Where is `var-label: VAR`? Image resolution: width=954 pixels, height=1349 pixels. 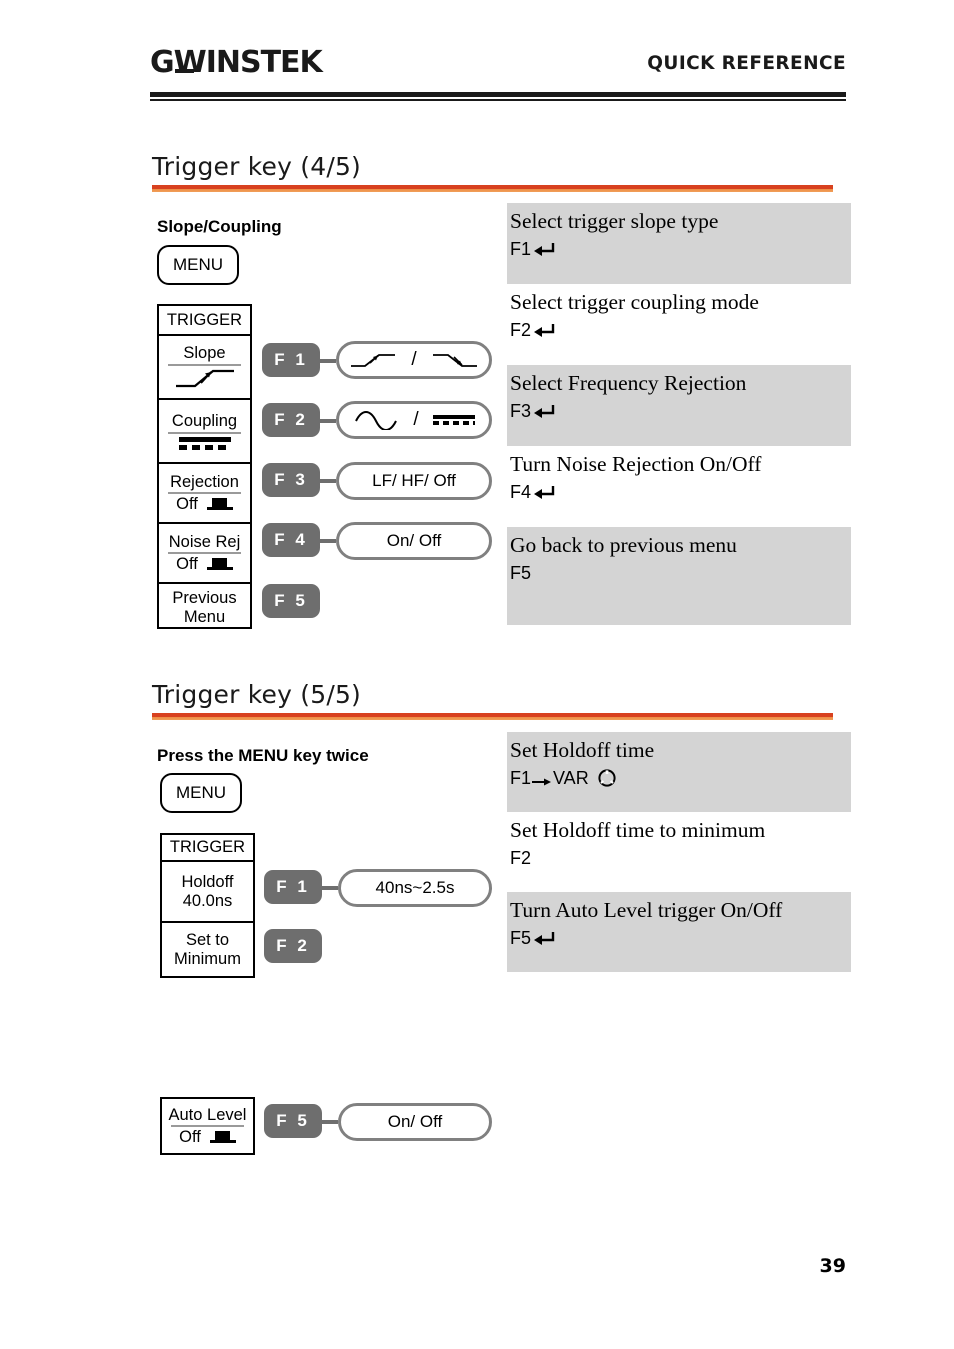
var-label: VAR is located at coordinates (571, 777).